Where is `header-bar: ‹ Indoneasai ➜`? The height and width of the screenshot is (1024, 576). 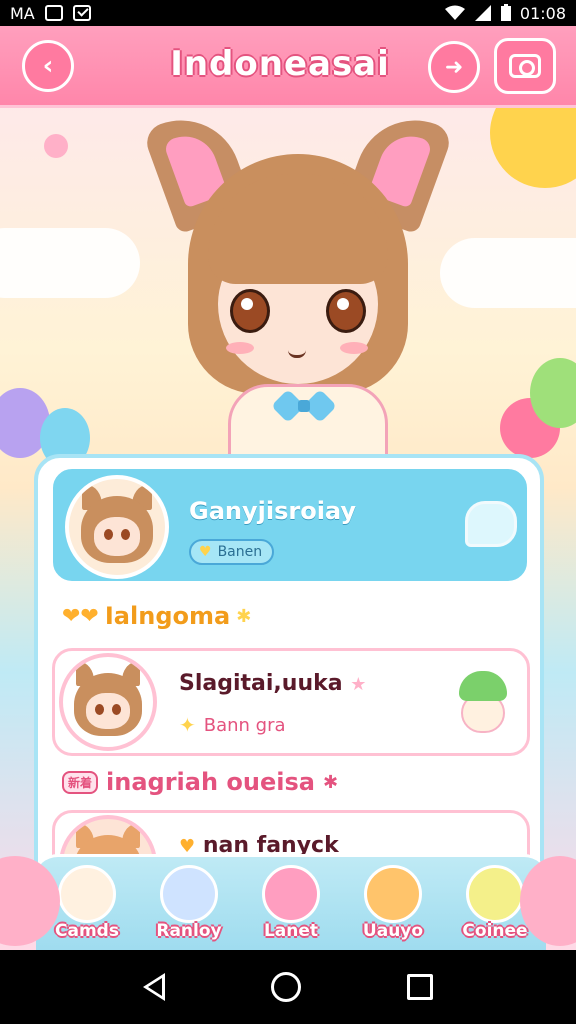
header-bar: ‹ Indoneasai ➜ is located at coordinates (288, 67).